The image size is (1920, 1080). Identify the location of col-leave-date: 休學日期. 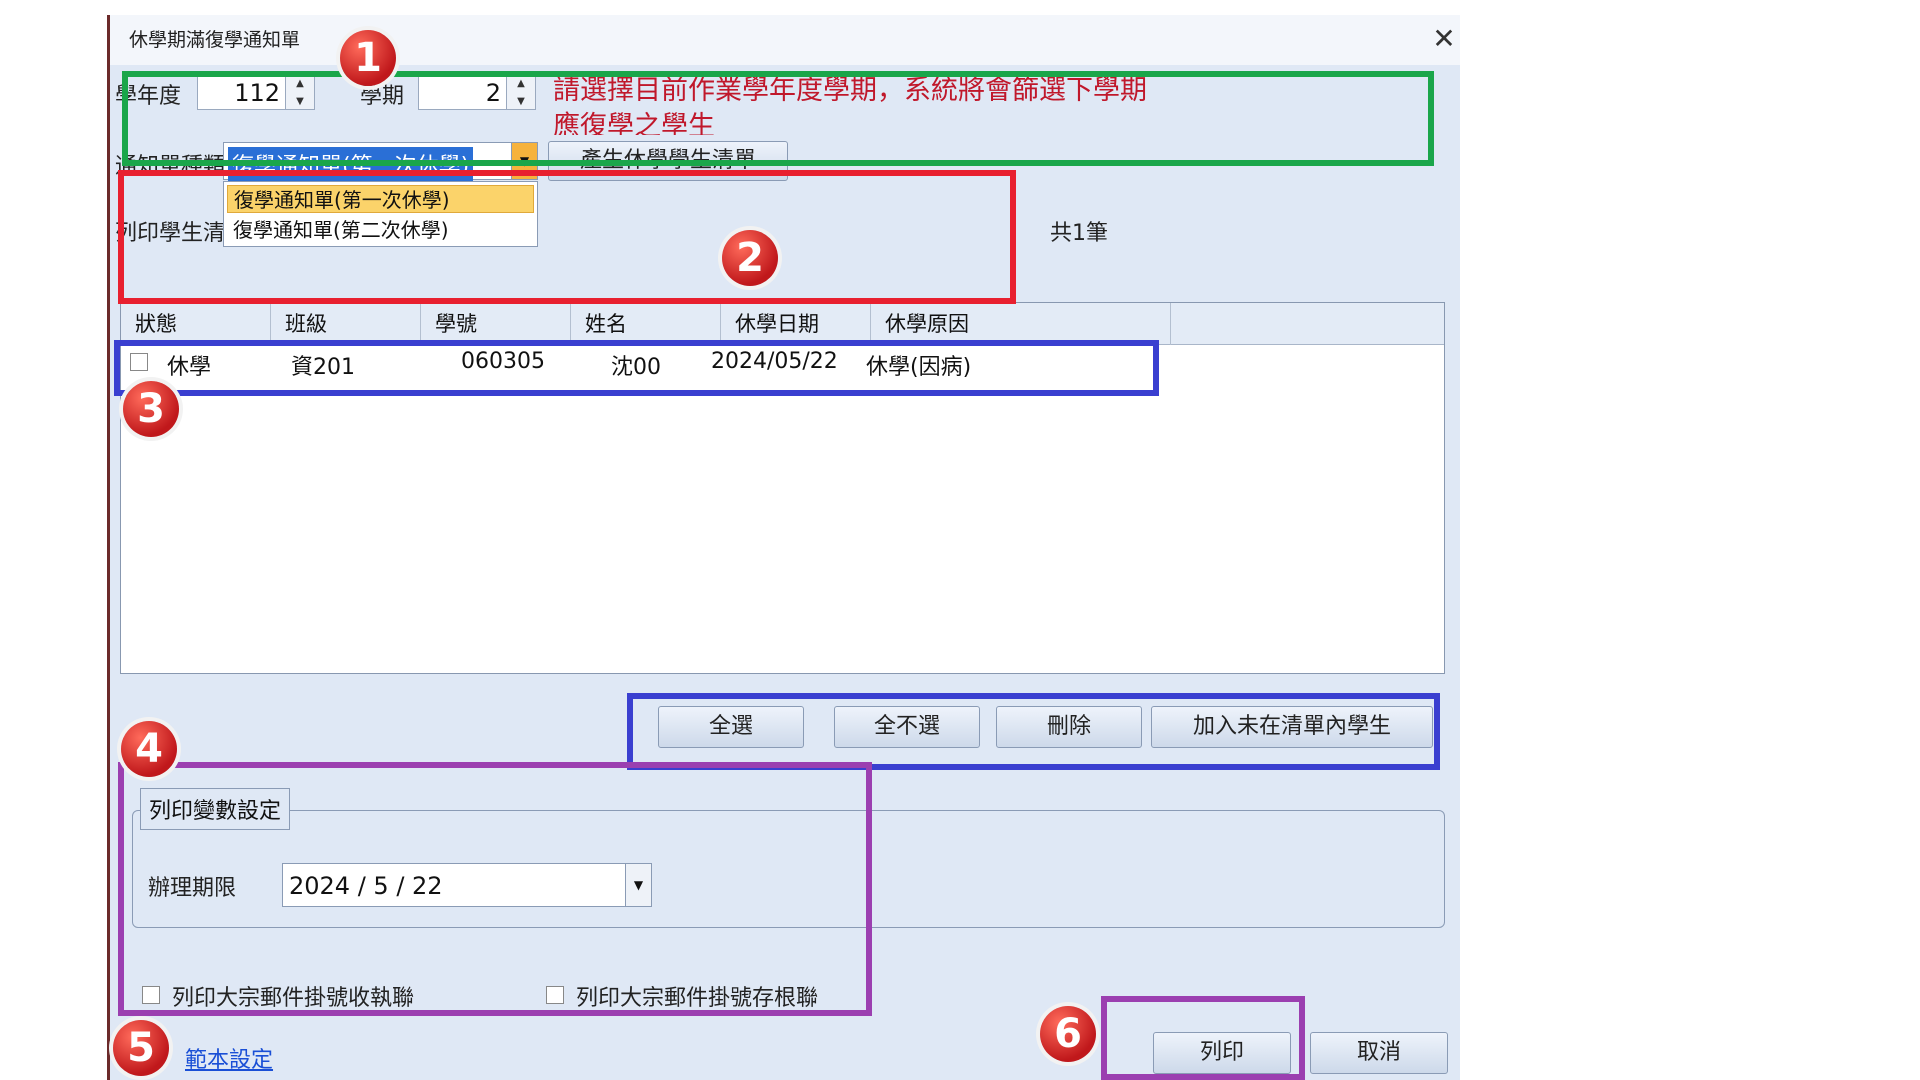
(796, 324).